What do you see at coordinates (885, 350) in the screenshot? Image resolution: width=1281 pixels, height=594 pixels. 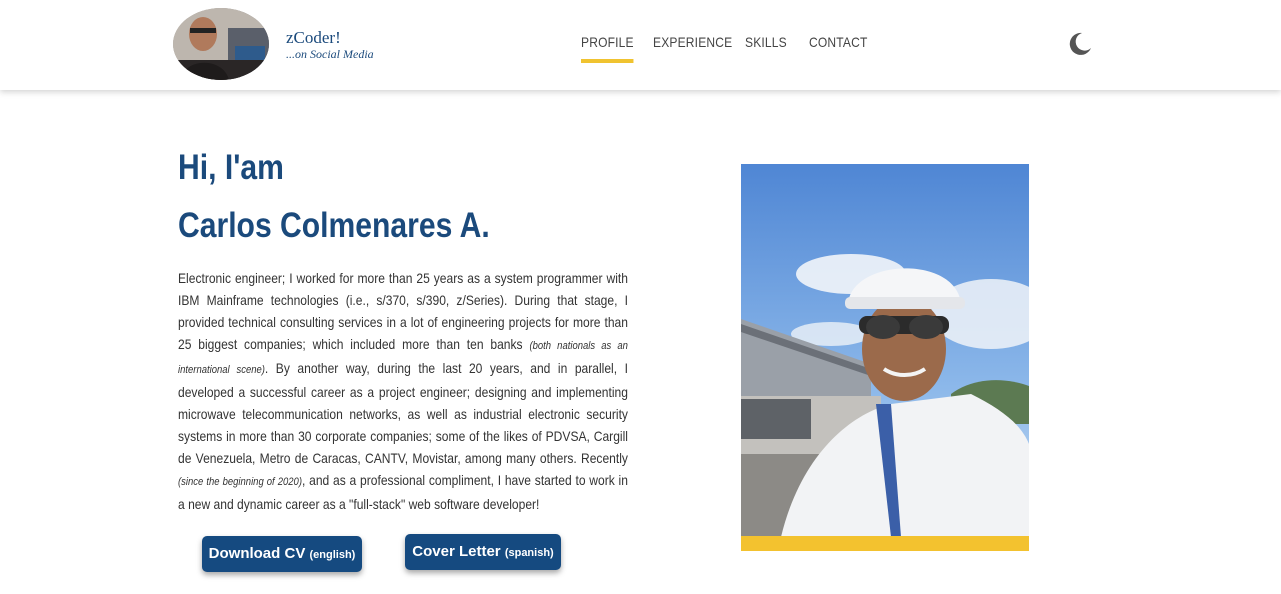 I see `profile-photo` at bounding box center [885, 350].